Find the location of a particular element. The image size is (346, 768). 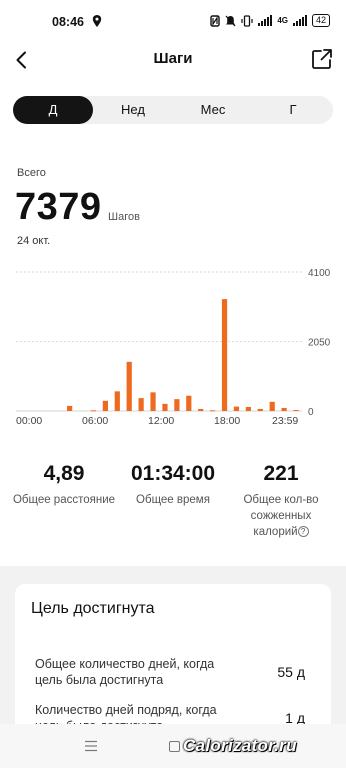

x-tick-label: 00:00 is located at coordinates (29, 421).